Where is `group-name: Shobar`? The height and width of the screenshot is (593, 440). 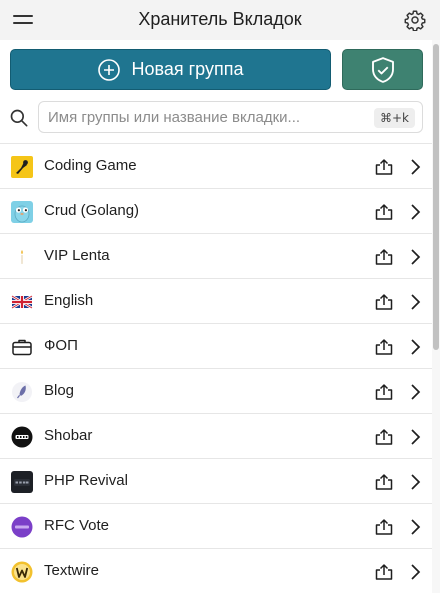 group-name: Shobar is located at coordinates (68, 435).